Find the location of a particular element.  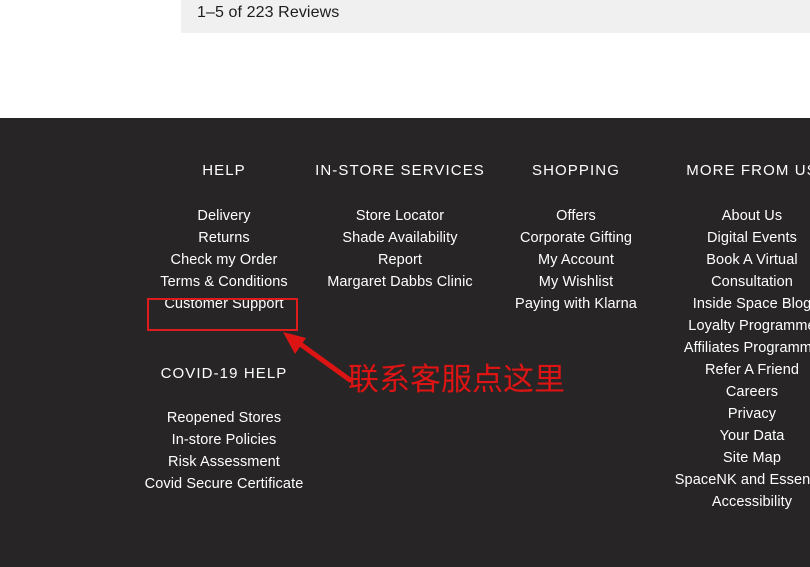

footer-link-terms-conditions: Terms & Conditions is located at coordinates (224, 282).